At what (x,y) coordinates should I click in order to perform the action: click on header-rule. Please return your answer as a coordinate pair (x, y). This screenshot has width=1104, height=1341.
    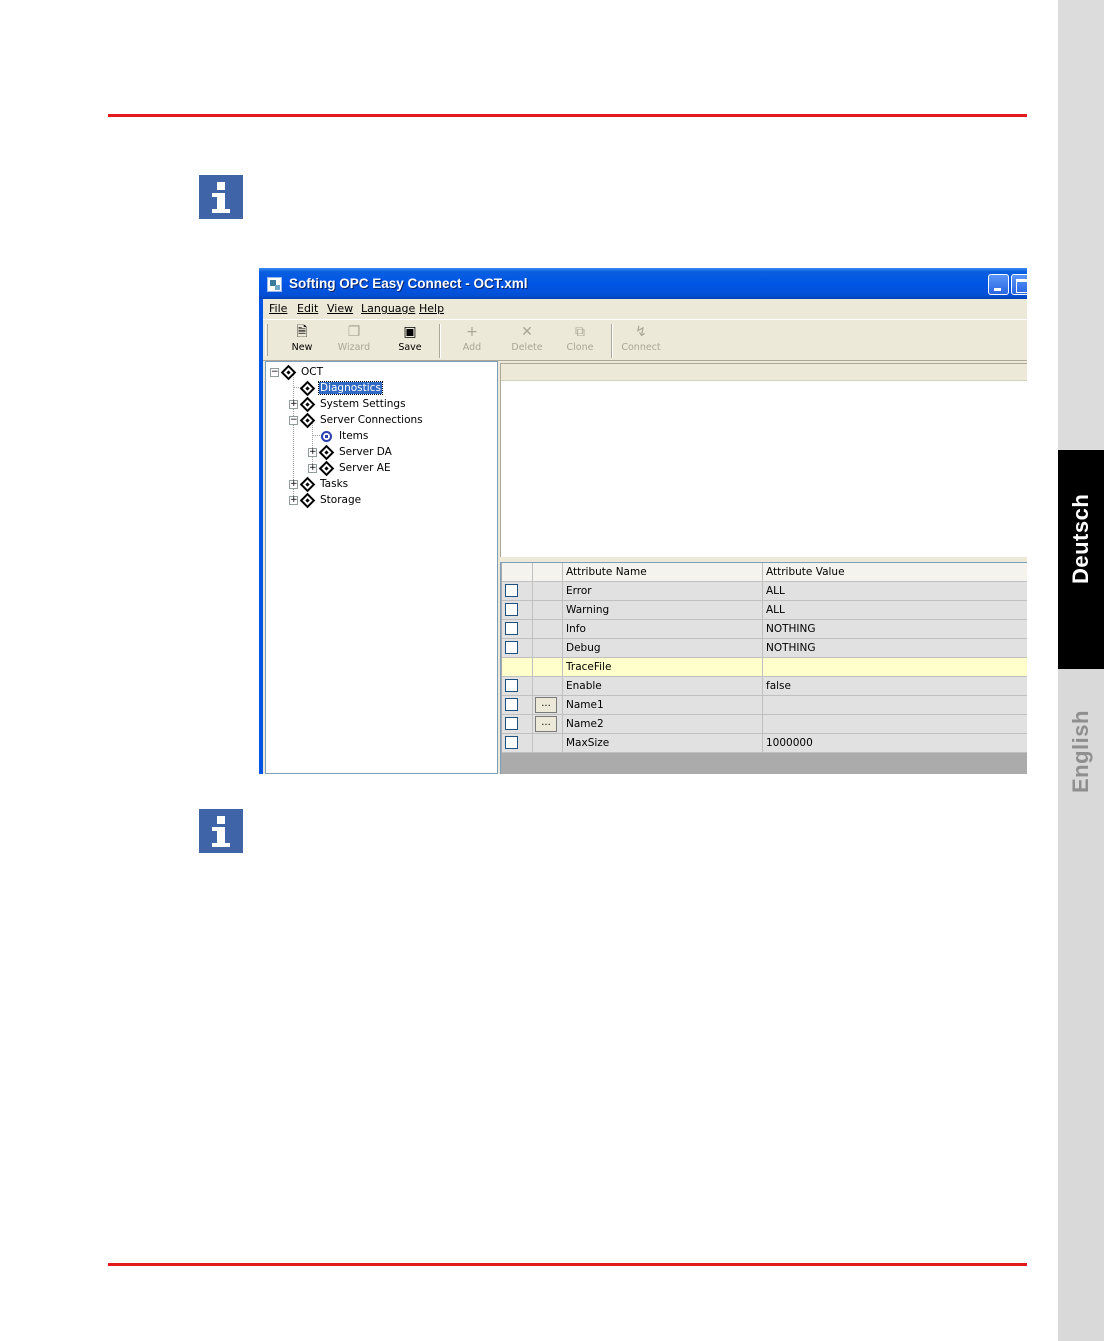
    Looking at the image, I should click on (567, 115).